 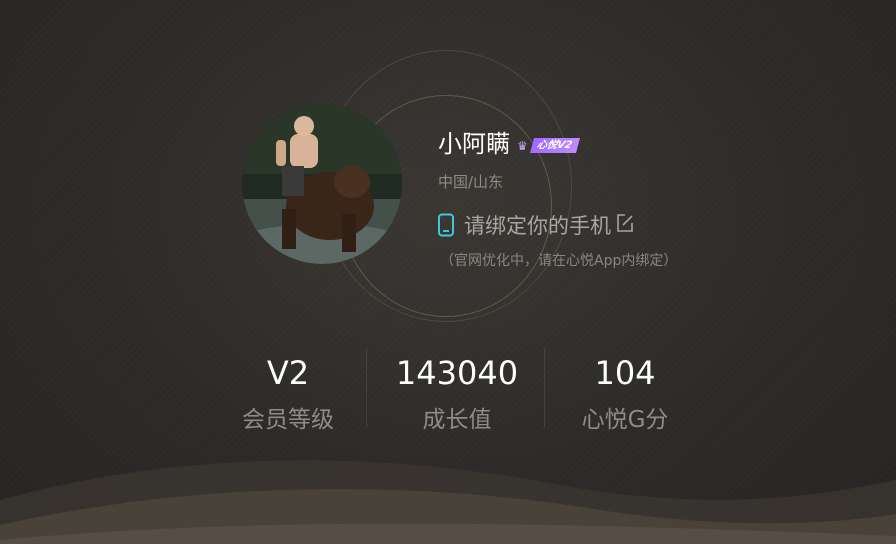 I want to click on avatar-image, so click(x=322, y=184).